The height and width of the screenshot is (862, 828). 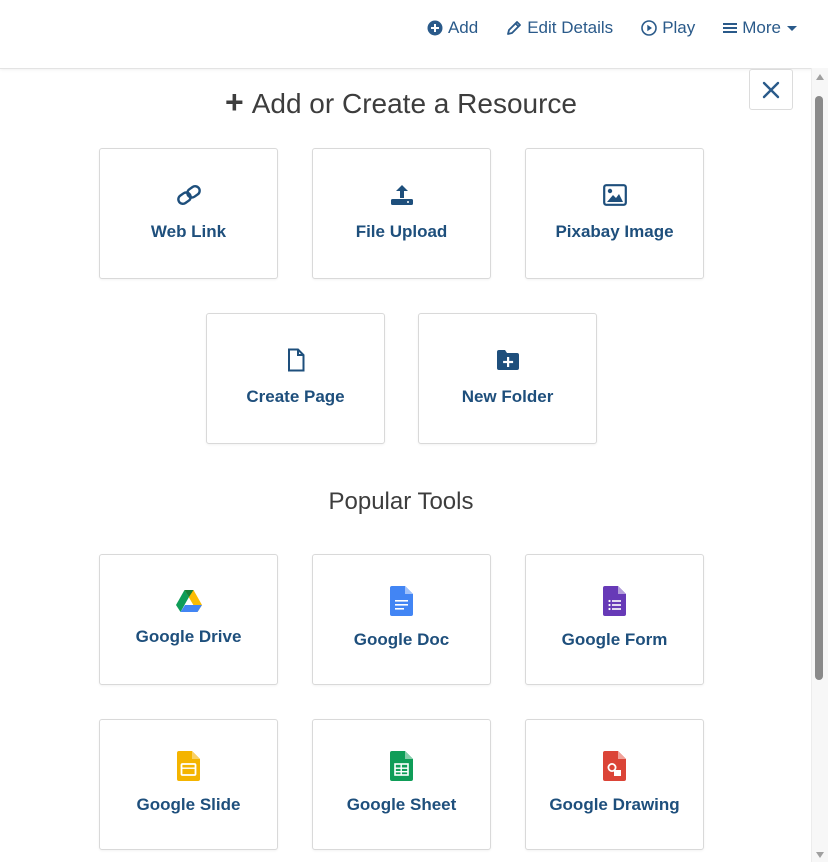 I want to click on google-doc-icon, so click(x=401, y=601).